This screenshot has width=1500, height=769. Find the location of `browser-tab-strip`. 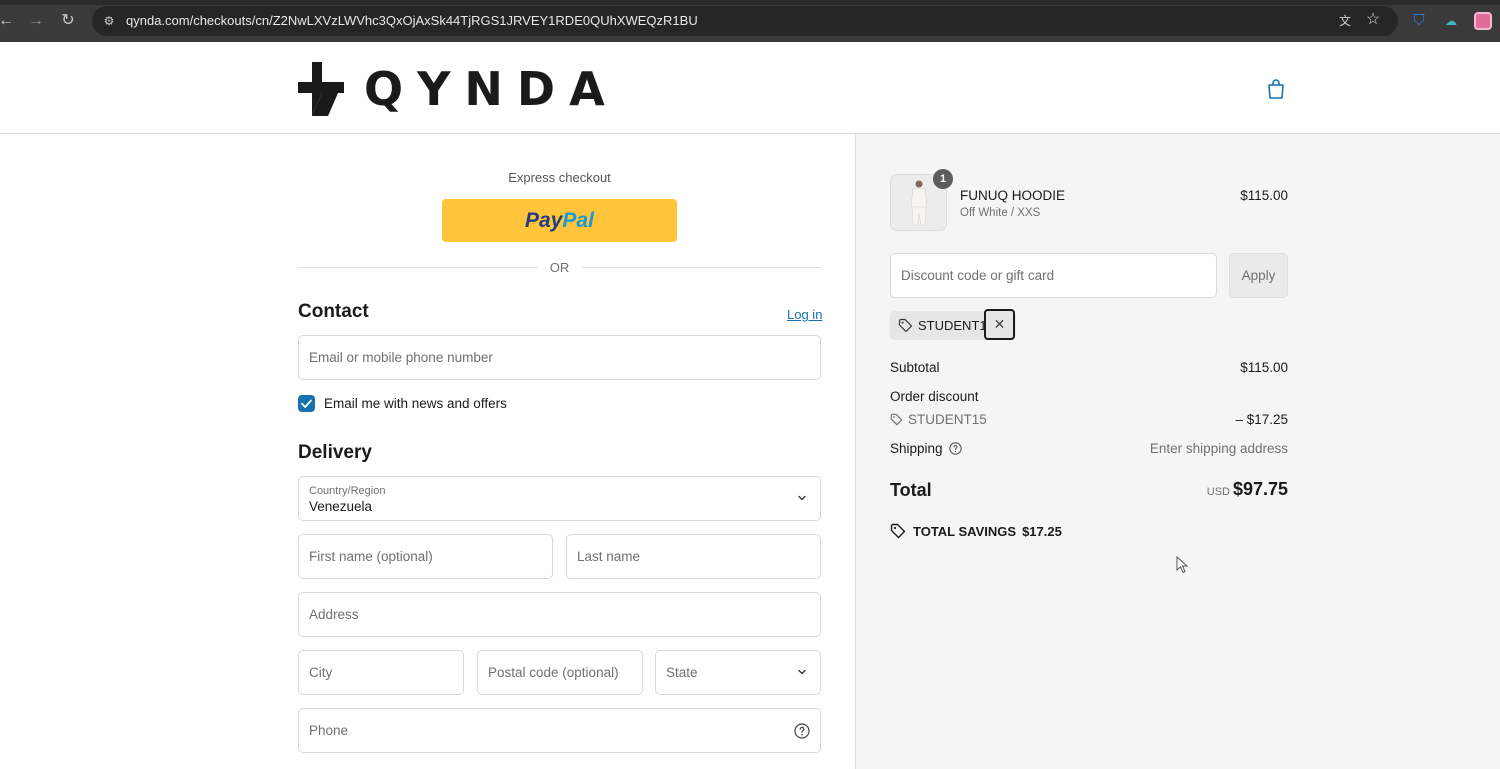

browser-tab-strip is located at coordinates (750, 2).